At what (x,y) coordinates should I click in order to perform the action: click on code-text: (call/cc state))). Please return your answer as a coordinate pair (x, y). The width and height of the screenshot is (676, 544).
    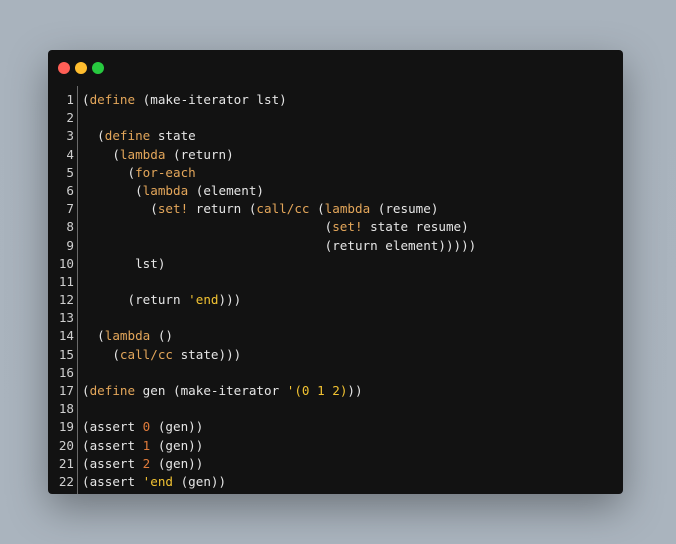
    Looking at the image, I should click on (161, 355).